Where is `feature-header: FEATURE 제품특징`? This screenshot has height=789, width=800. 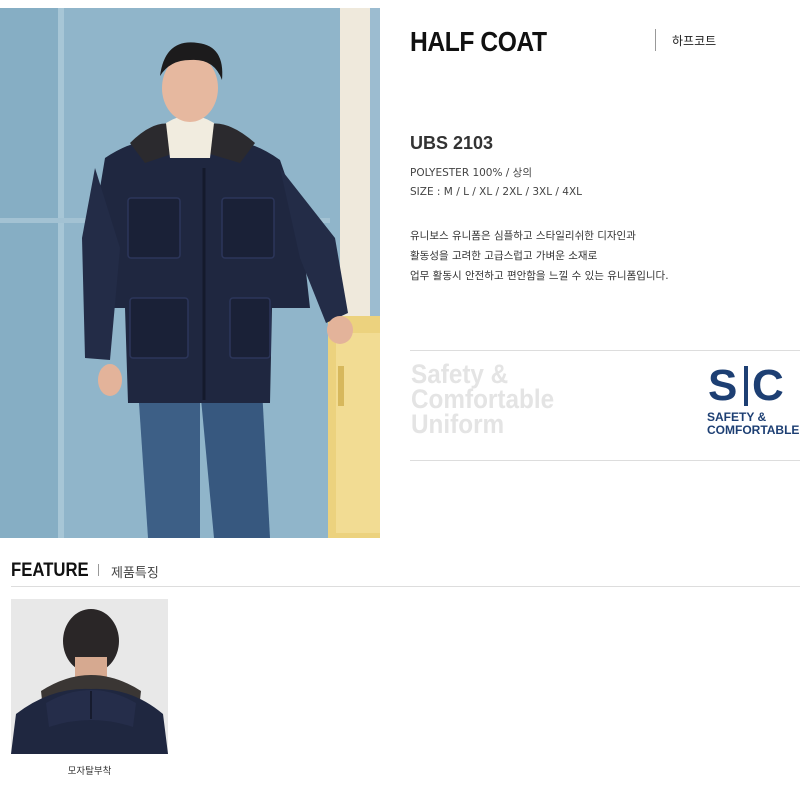 feature-header: FEATURE 제품특징 is located at coordinates (405, 573).